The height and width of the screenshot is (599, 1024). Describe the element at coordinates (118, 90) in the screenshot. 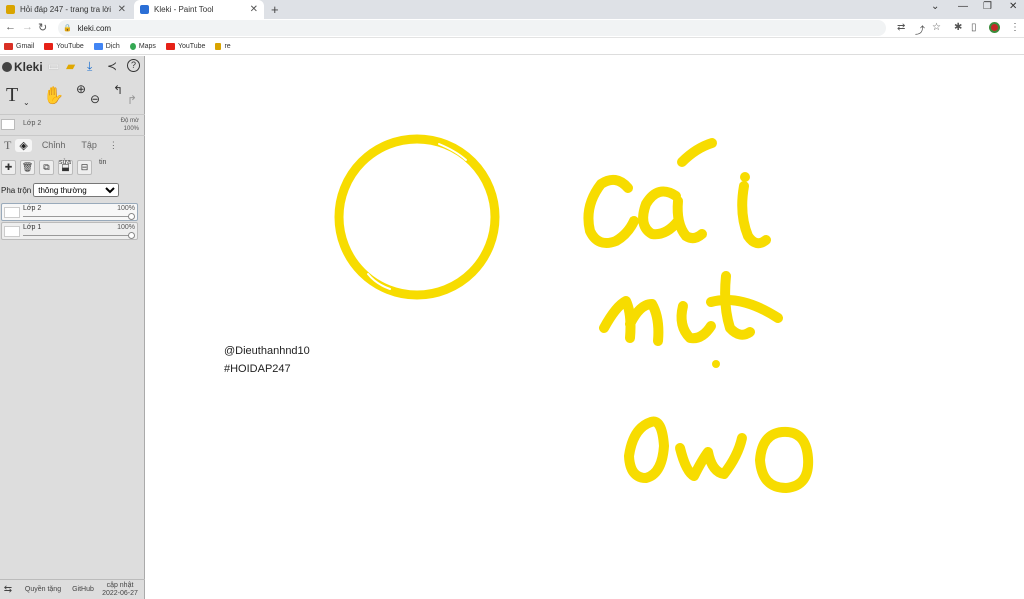

I see `undo-icon: ↰` at that location.